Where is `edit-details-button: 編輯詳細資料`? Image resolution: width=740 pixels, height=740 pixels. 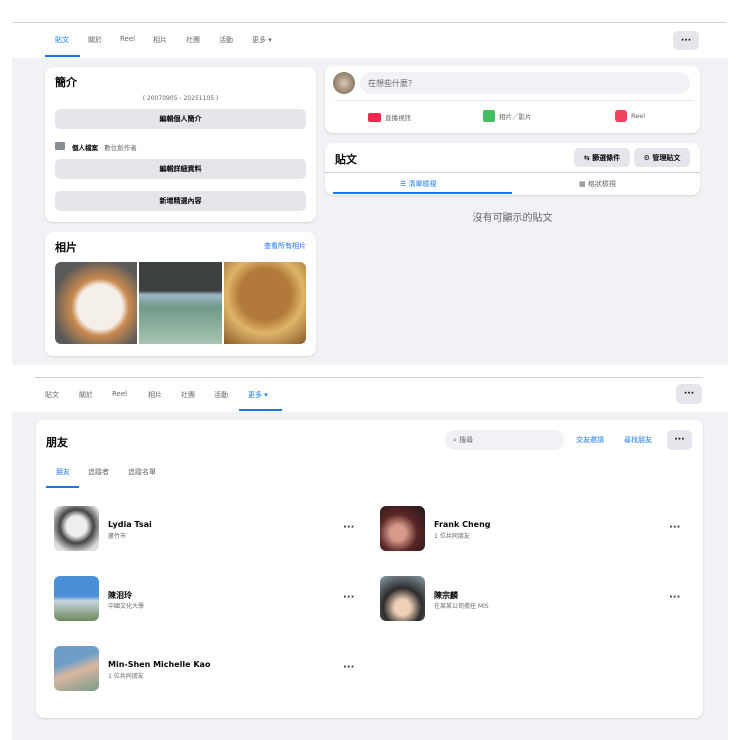 edit-details-button: 編輯詳細資料 is located at coordinates (180, 169).